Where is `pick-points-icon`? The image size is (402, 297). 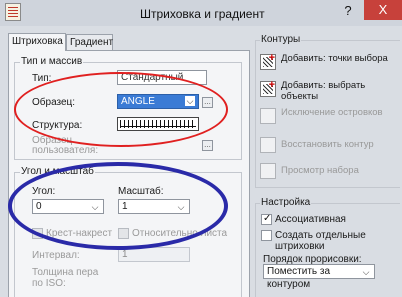 pick-points-icon is located at coordinates (268, 61).